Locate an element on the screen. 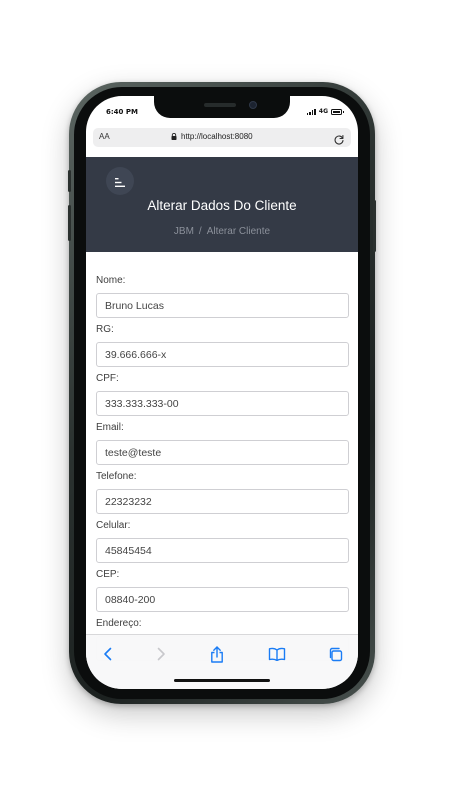 This screenshot has width=449, height=787. email-input is located at coordinates (222, 452).